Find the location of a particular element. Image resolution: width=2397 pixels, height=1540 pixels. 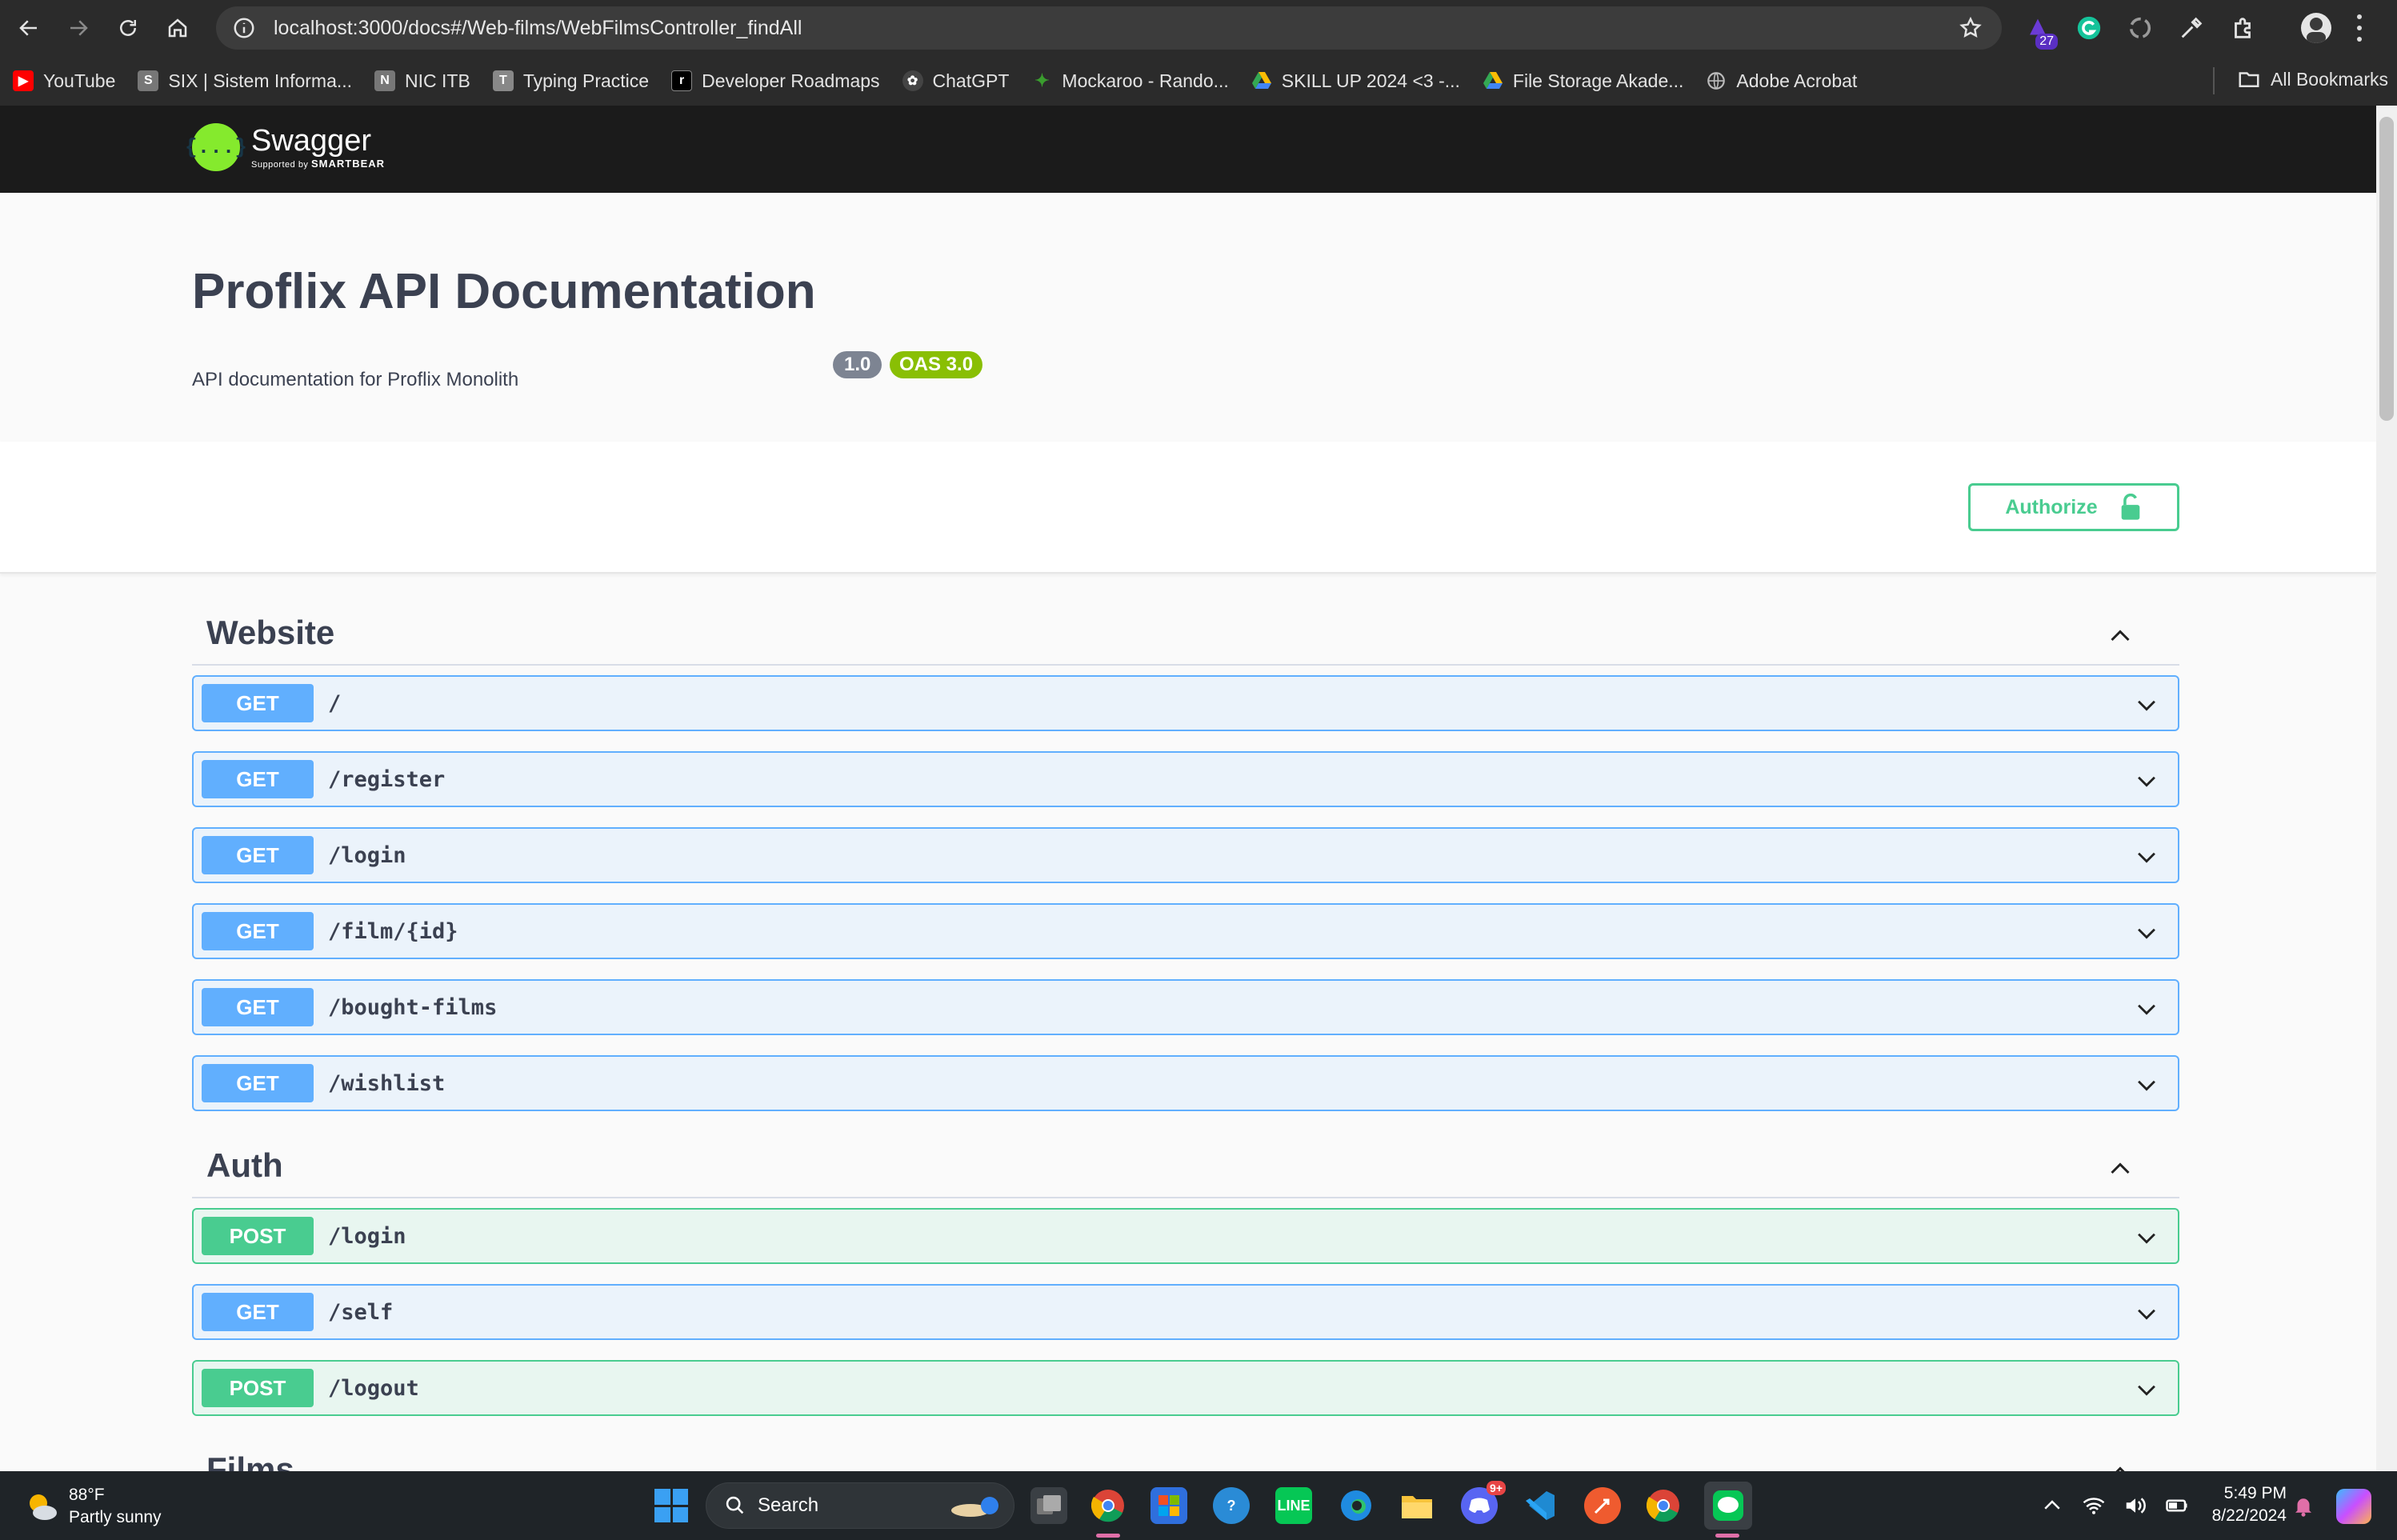

extension-purple-icon: 27 is located at coordinates (2041, 32).